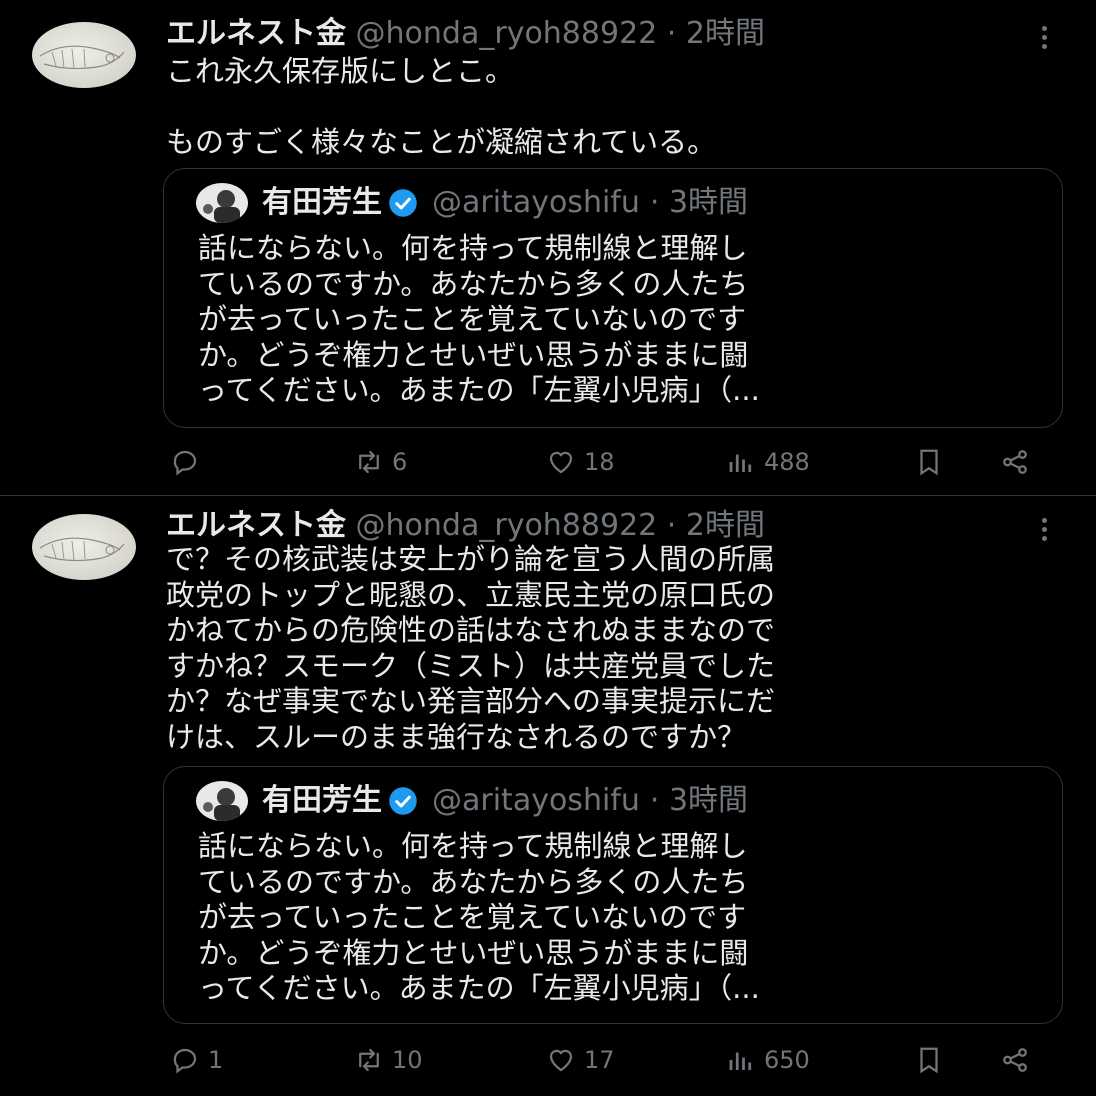 The width and height of the screenshot is (1096, 1096). What do you see at coordinates (216, 1060) in the screenshot?
I see `reply-count: 1` at bounding box center [216, 1060].